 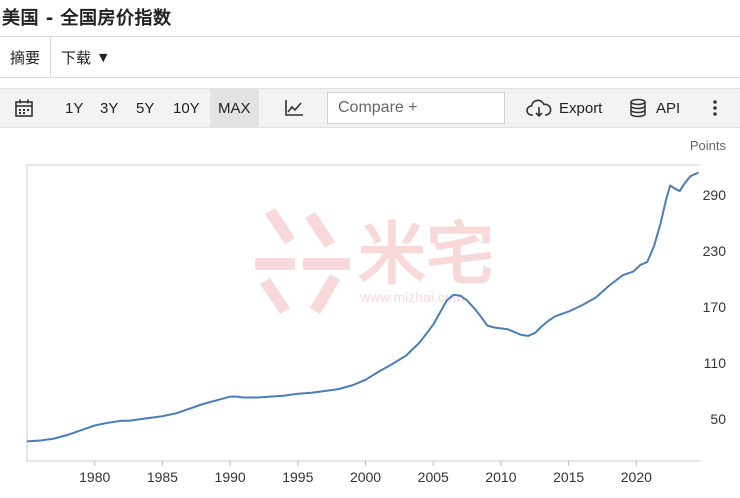 What do you see at coordinates (103, 57) in the screenshot?
I see `caret-down-icon: ▼` at bounding box center [103, 57].